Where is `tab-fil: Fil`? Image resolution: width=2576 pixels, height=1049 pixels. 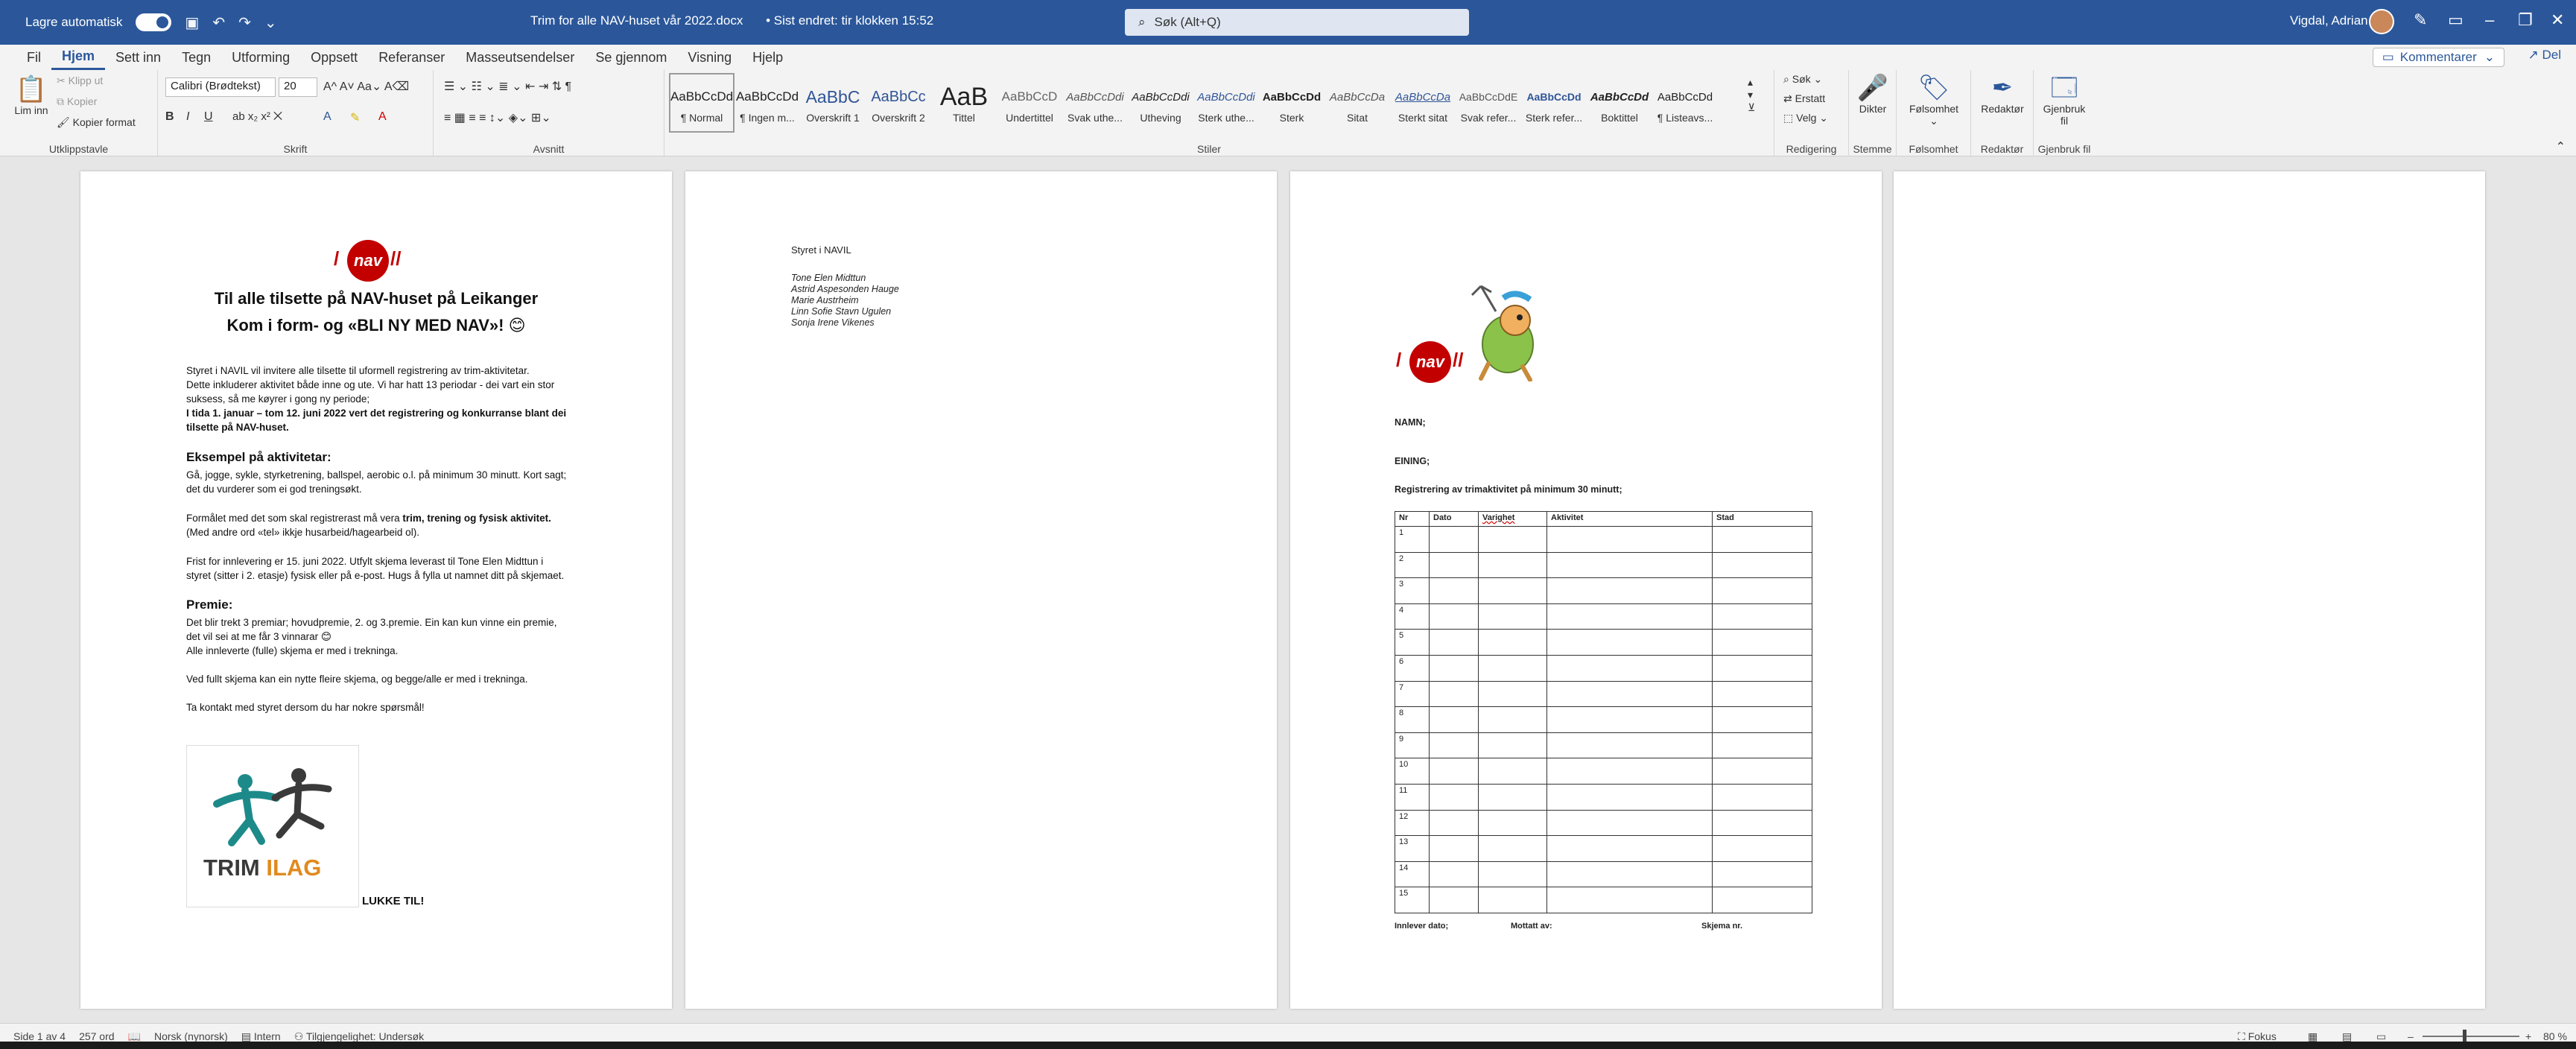
tab-fil: Fil is located at coordinates (26, 57).